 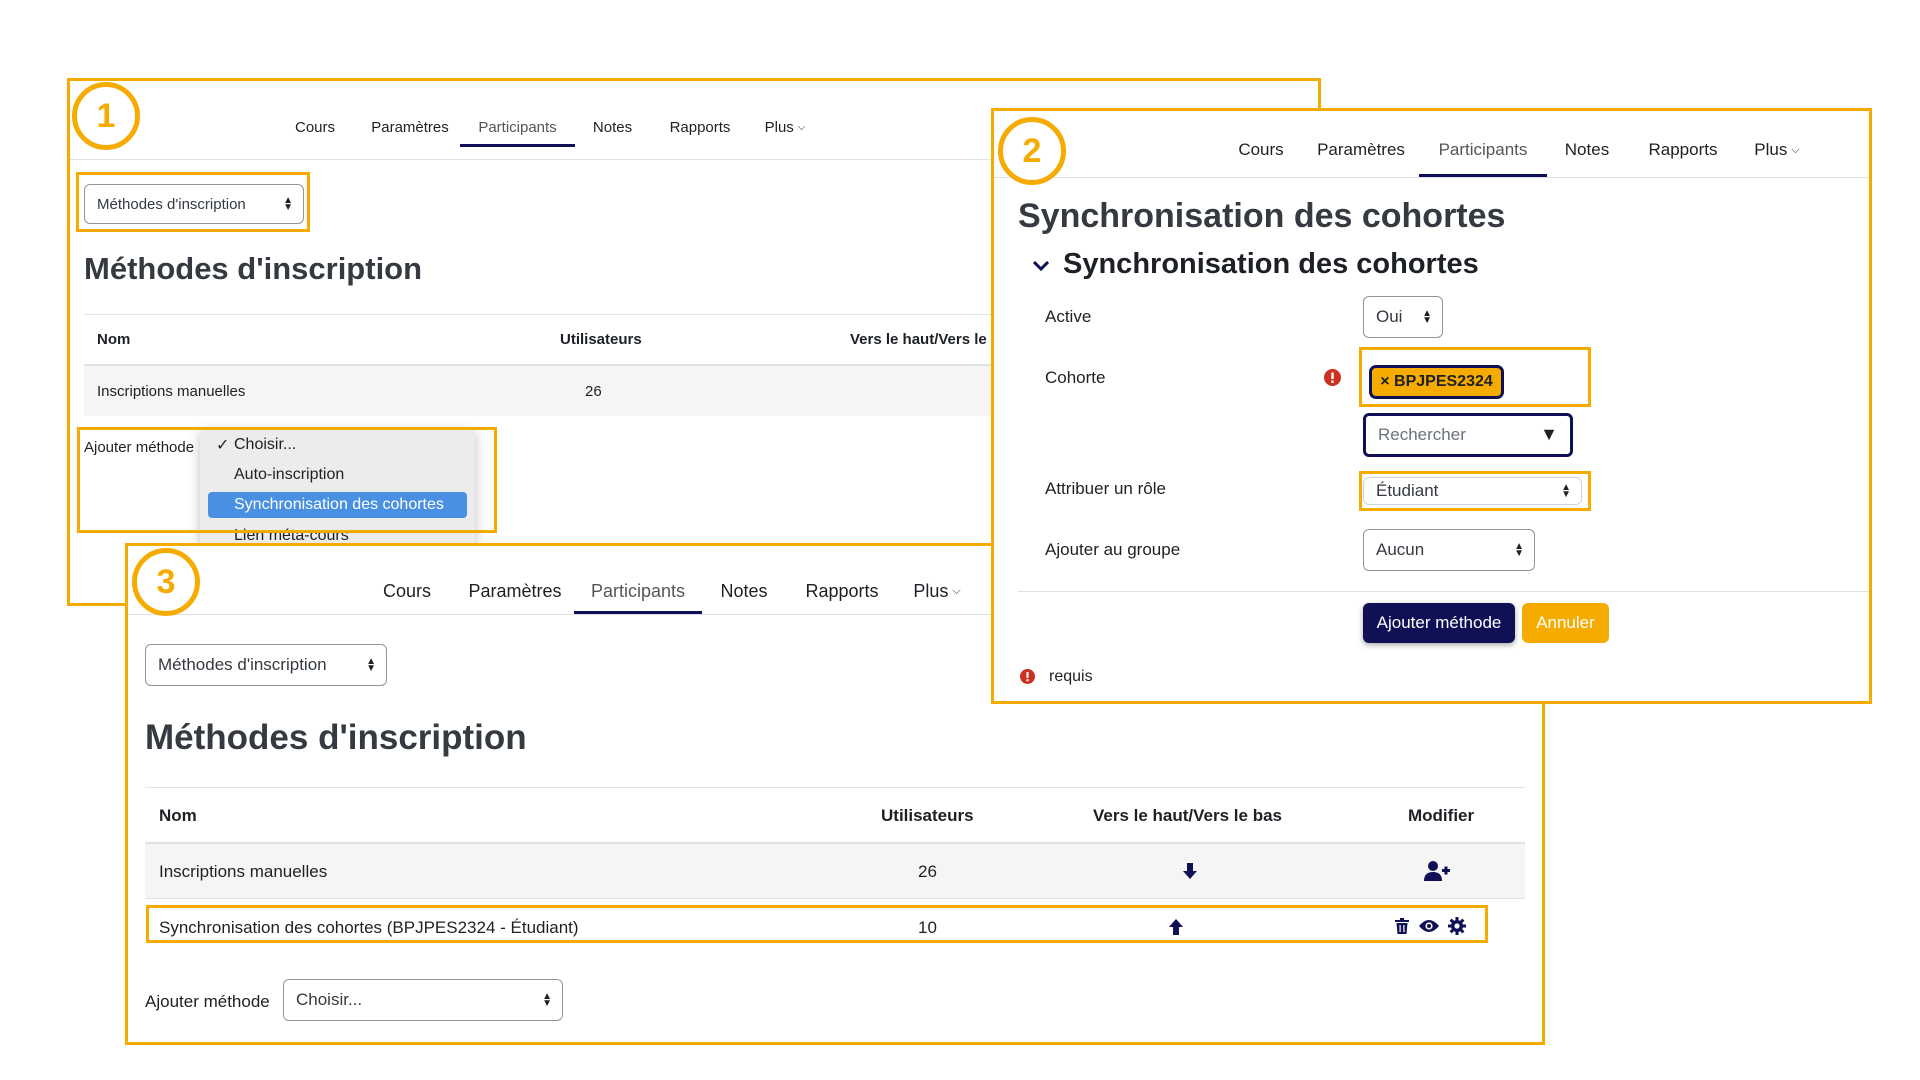 I want to click on table-top-border, so click(x=835, y=787).